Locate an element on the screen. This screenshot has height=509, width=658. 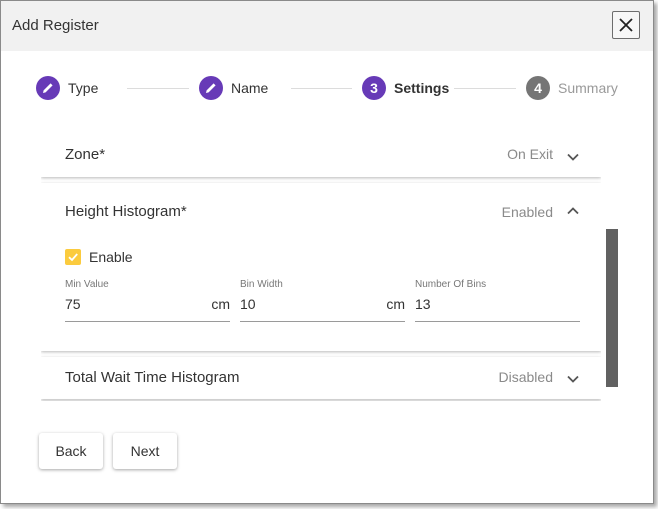
step-type-marker is located at coordinates (48, 88).